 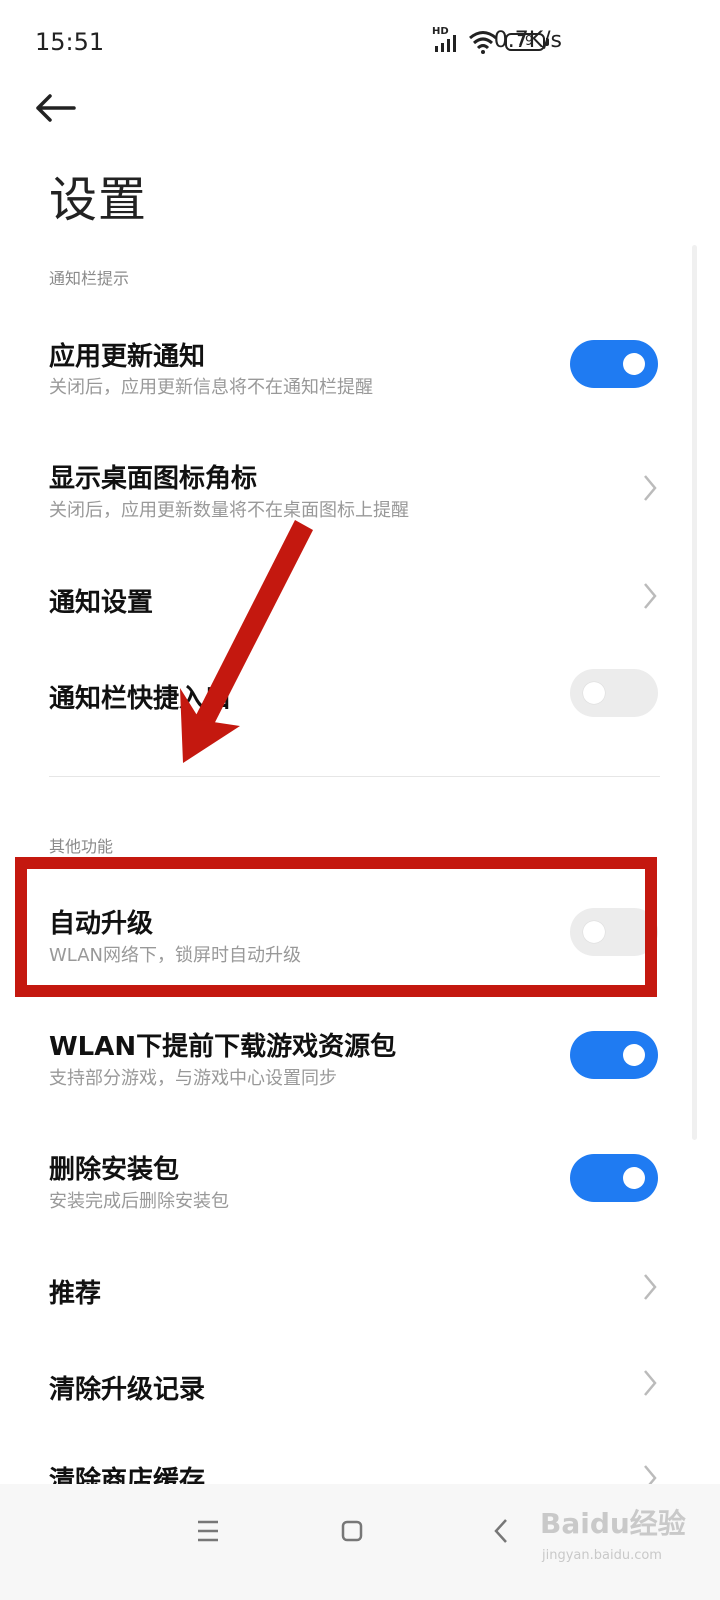 What do you see at coordinates (101, 603) in the screenshot?
I see `row-title: 通知设置` at bounding box center [101, 603].